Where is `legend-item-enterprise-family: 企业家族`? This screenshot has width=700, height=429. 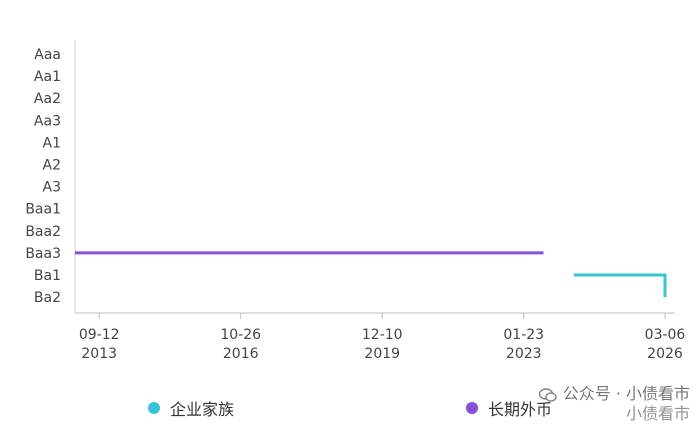 legend-item-enterprise-family: 企业家族 is located at coordinates (295, 408).